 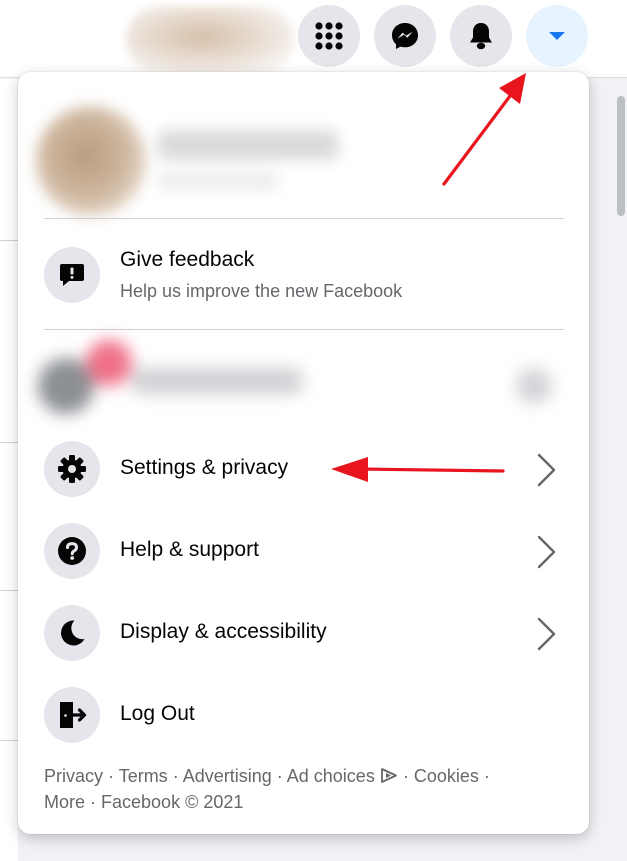 What do you see at coordinates (73, 776) in the screenshot?
I see `privacy-link: Privacy` at bounding box center [73, 776].